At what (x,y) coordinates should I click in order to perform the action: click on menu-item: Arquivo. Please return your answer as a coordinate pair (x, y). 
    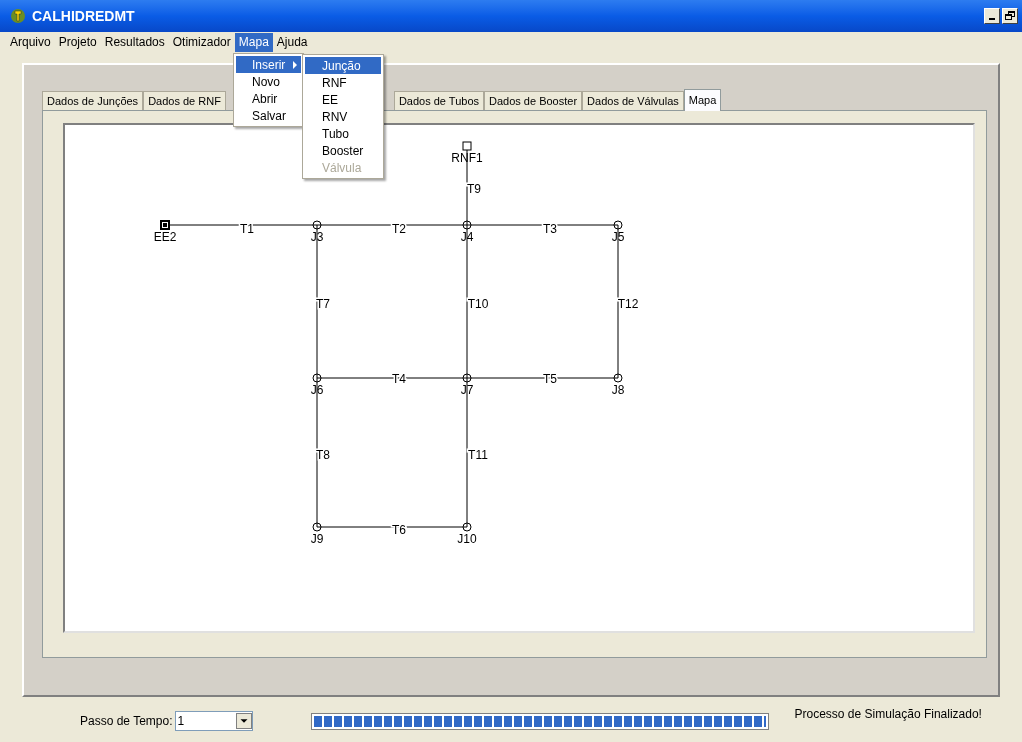
    Looking at the image, I should click on (30, 42).